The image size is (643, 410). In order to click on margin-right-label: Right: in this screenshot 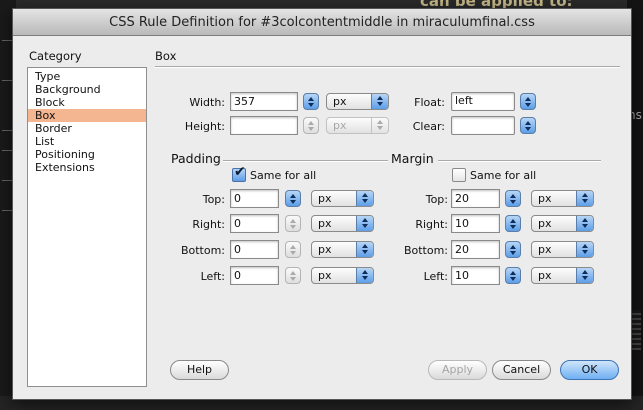, I will do `click(431, 224)`.